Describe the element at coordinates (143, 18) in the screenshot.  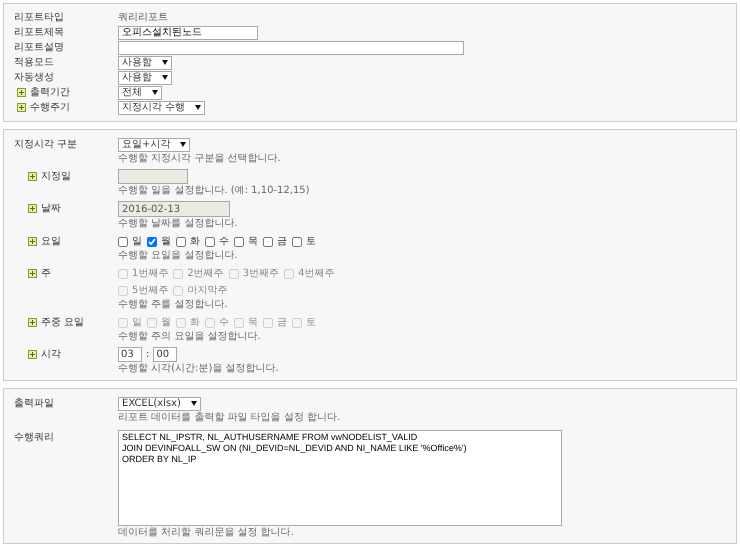
I see `field-value: 쿼리리포트` at that location.